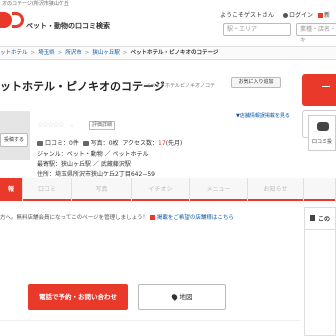  What do you see at coordinates (14, 140) in the screenshot?
I see `post-photo-button: 投稿する` at bounding box center [14, 140].